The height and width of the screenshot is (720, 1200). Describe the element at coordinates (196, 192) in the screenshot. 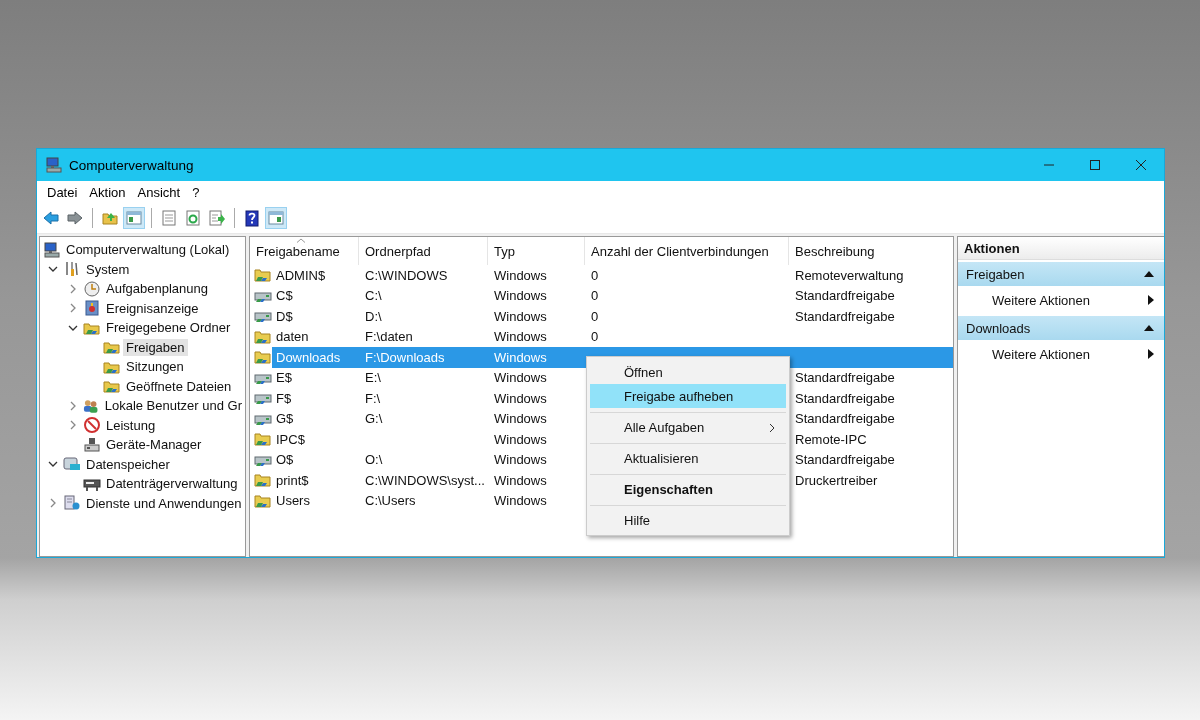

I see `menu-item: ?` at that location.